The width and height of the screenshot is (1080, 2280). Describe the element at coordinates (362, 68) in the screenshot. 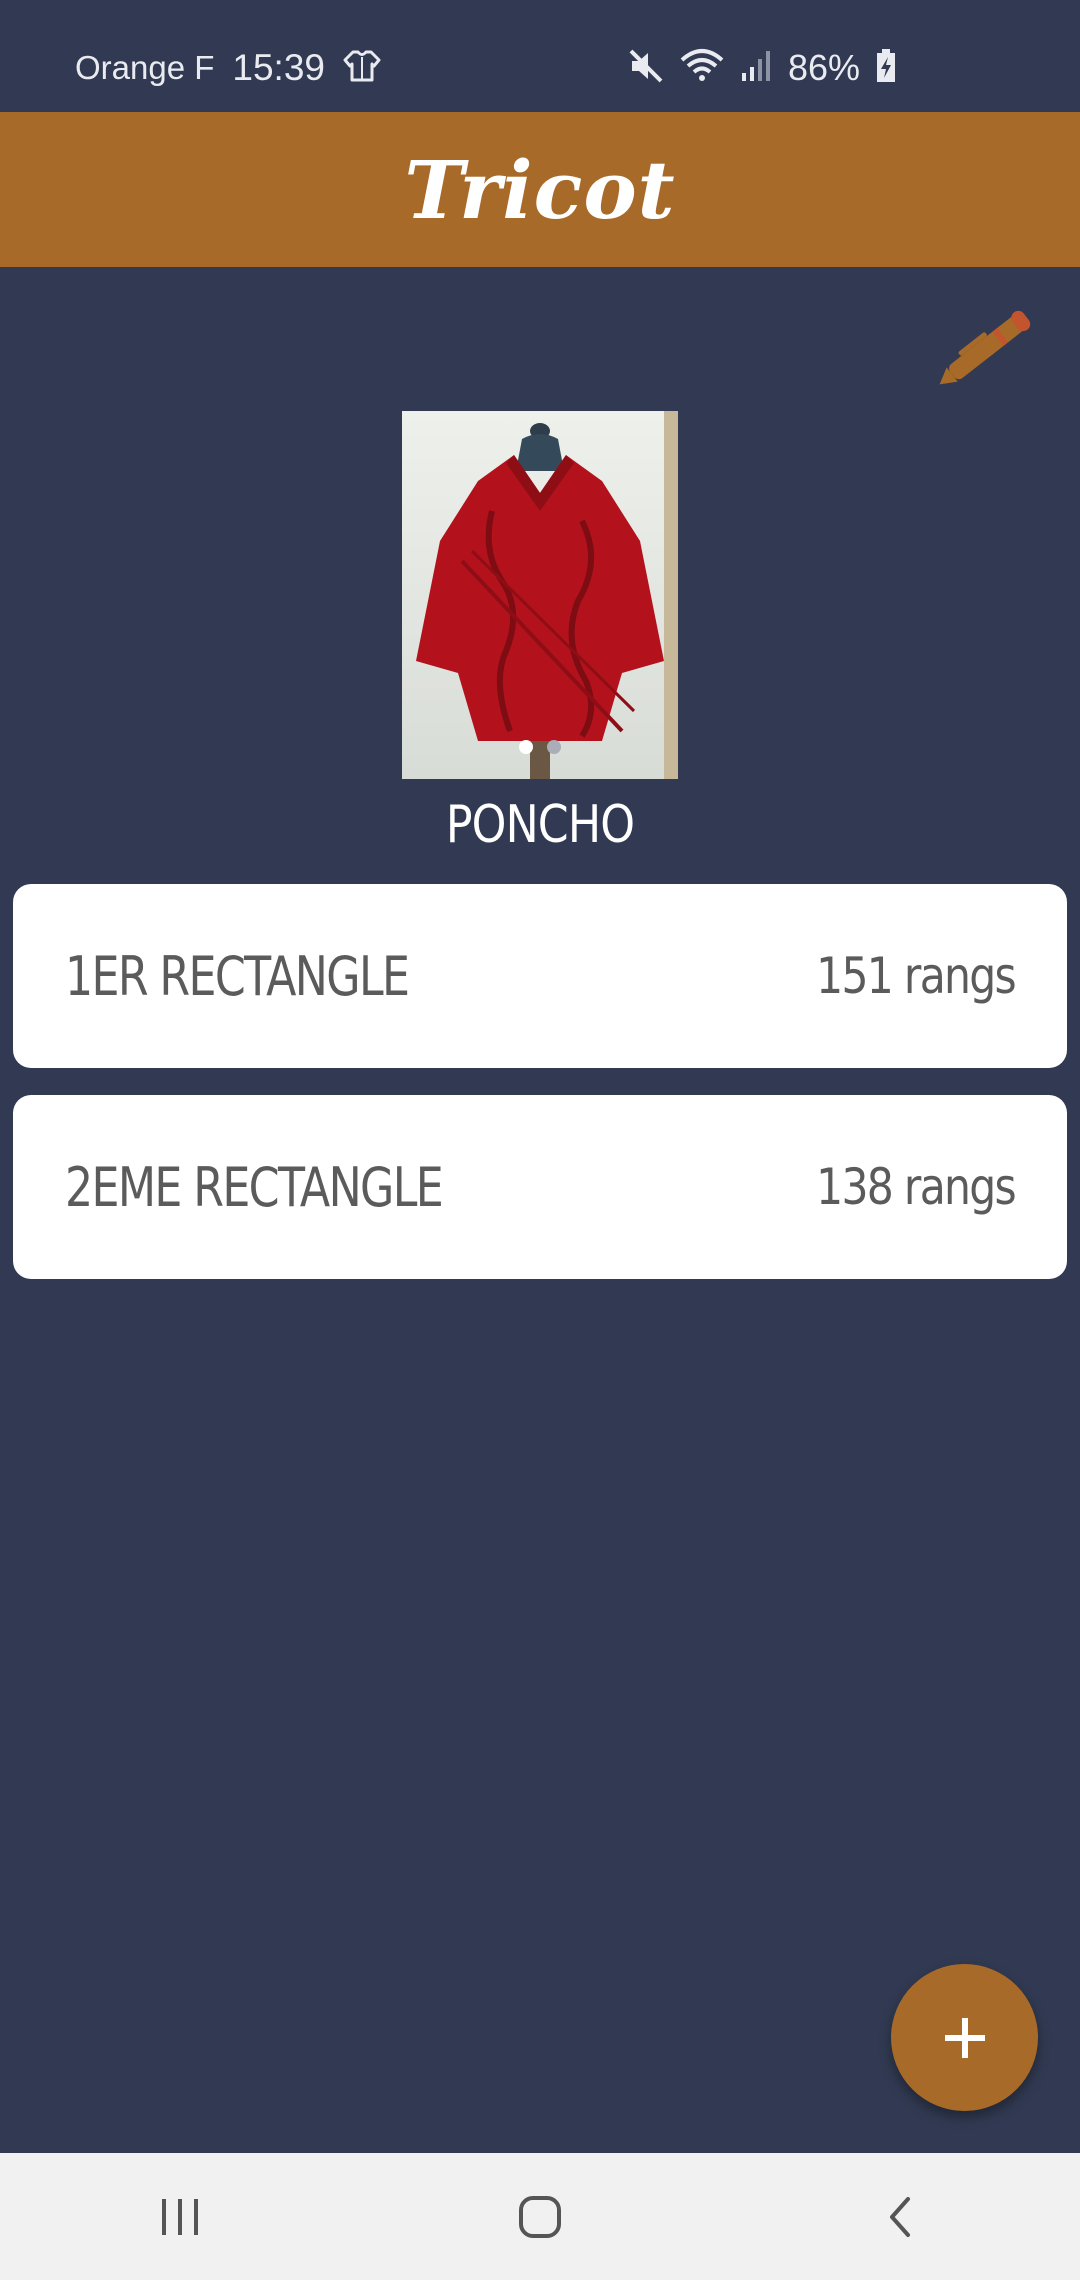

I see `sweater-notification-icon` at that location.